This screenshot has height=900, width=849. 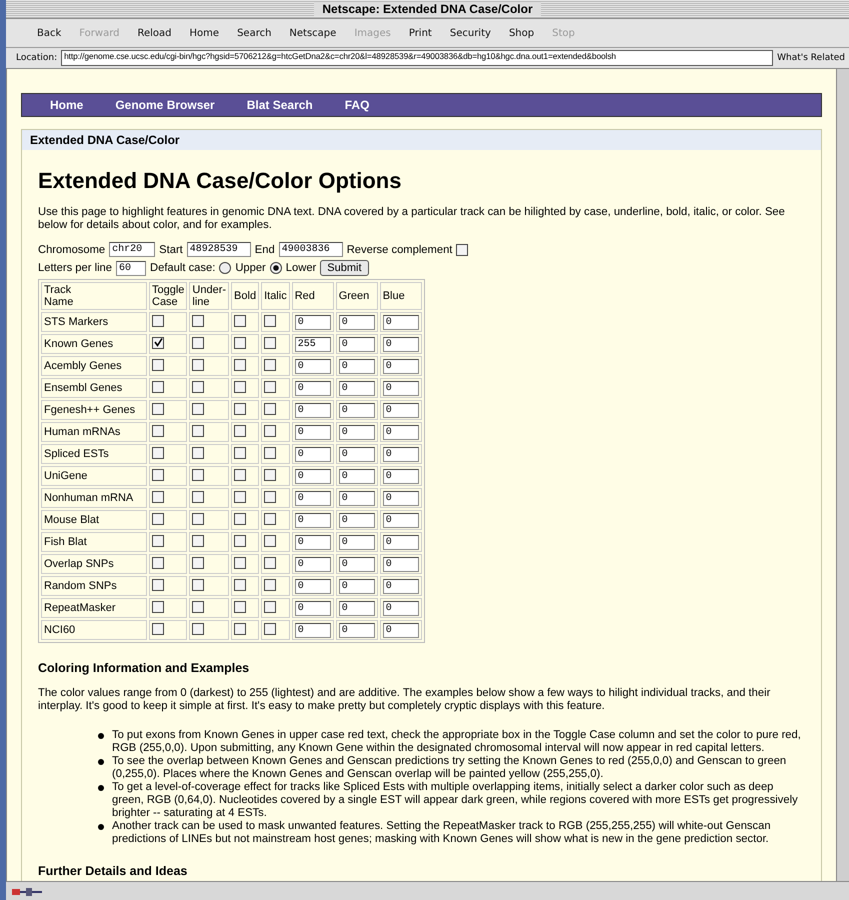 I want to click on toolbar-button: Back, so click(x=49, y=33).